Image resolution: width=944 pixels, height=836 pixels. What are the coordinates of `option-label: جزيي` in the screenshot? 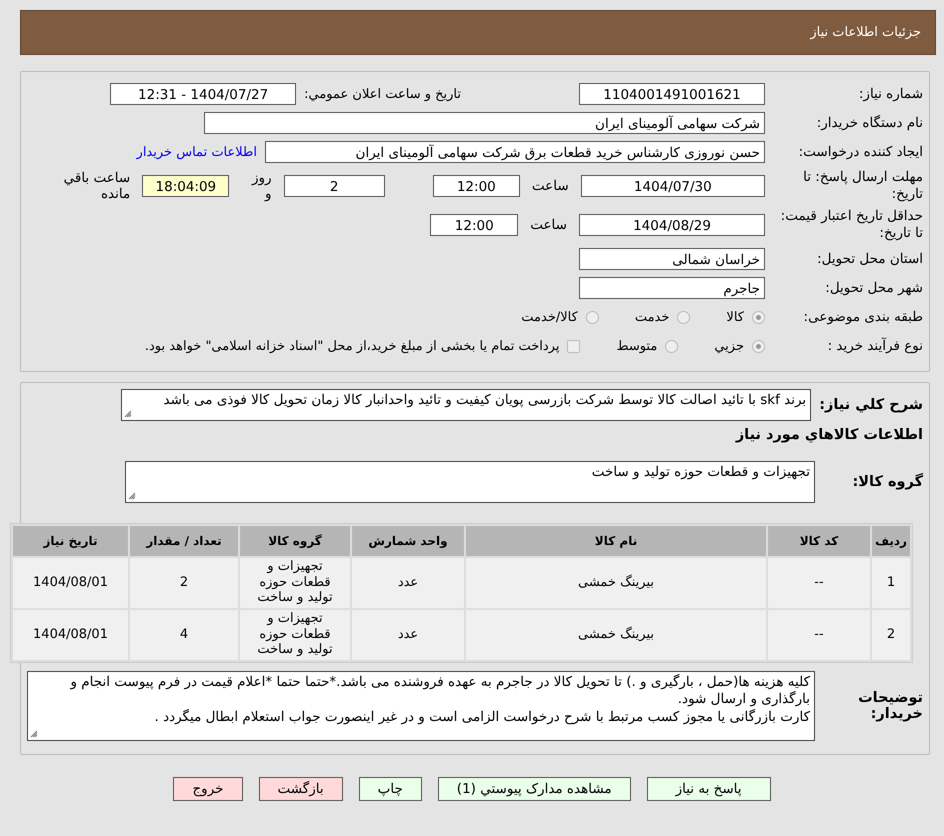 It's located at (729, 346).